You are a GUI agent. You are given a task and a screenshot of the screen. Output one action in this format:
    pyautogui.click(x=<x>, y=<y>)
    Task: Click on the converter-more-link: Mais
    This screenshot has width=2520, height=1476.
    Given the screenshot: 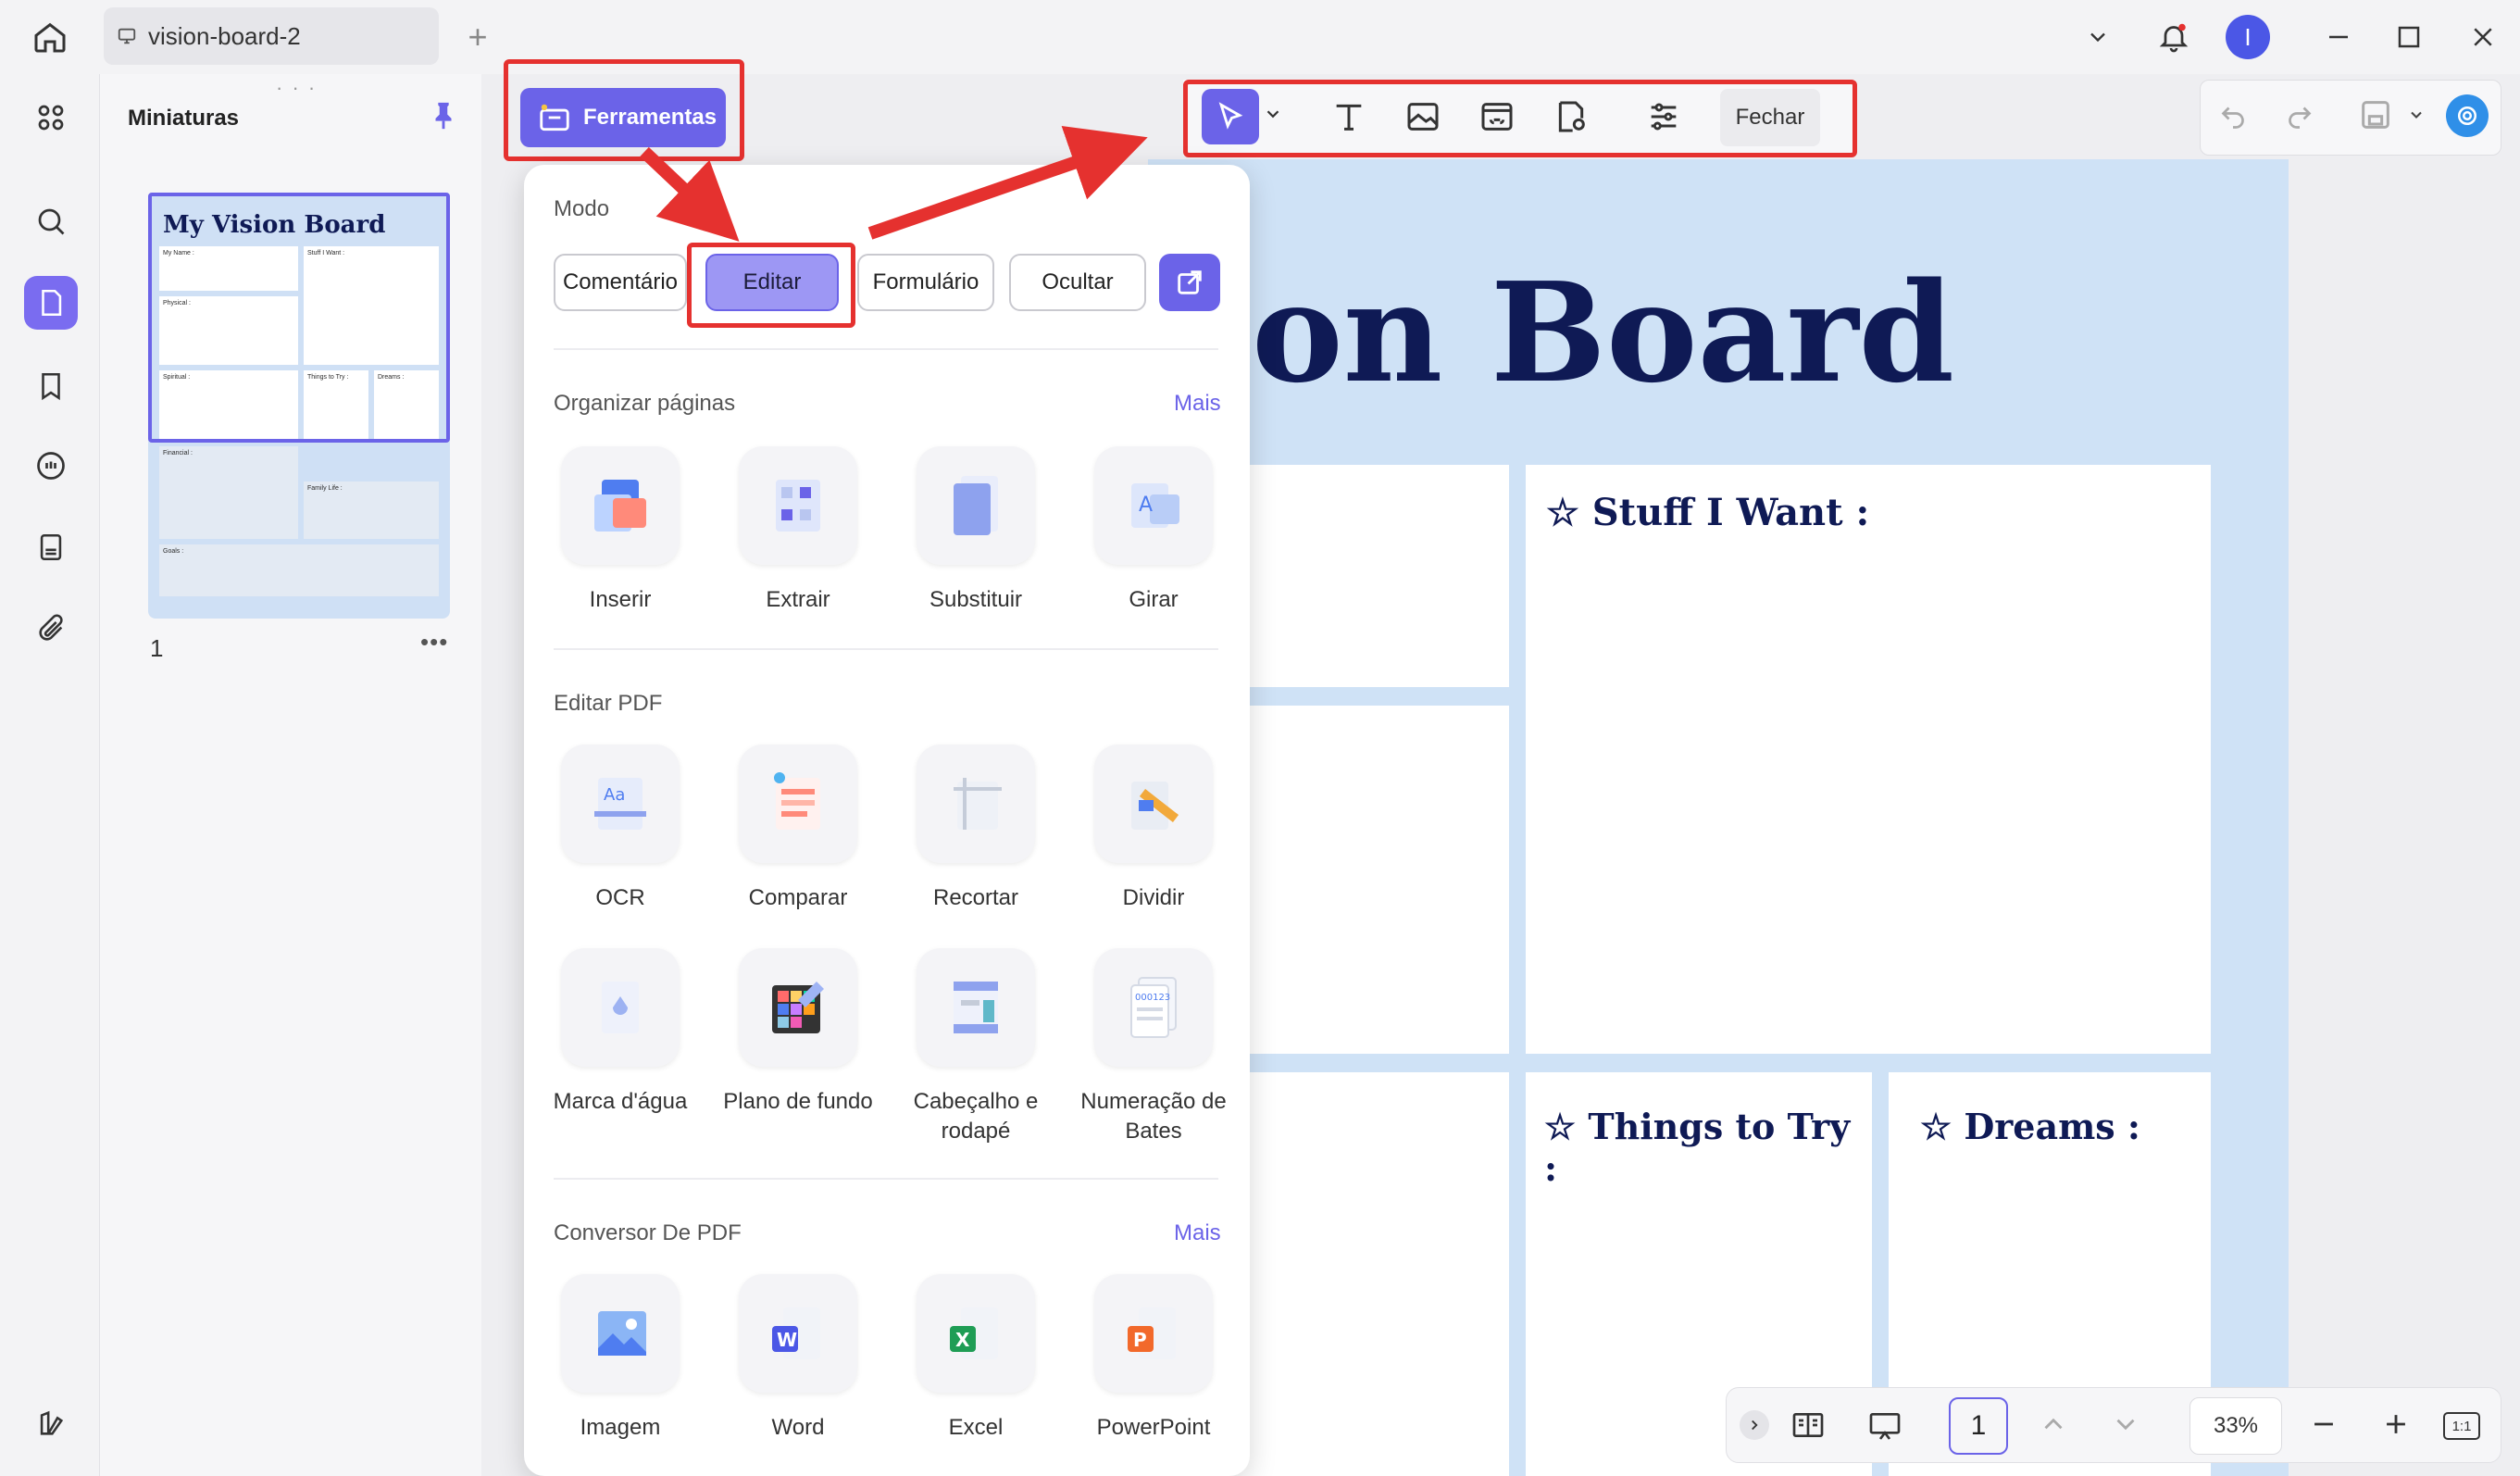 What is the action you would take?
    pyautogui.click(x=1197, y=1233)
    